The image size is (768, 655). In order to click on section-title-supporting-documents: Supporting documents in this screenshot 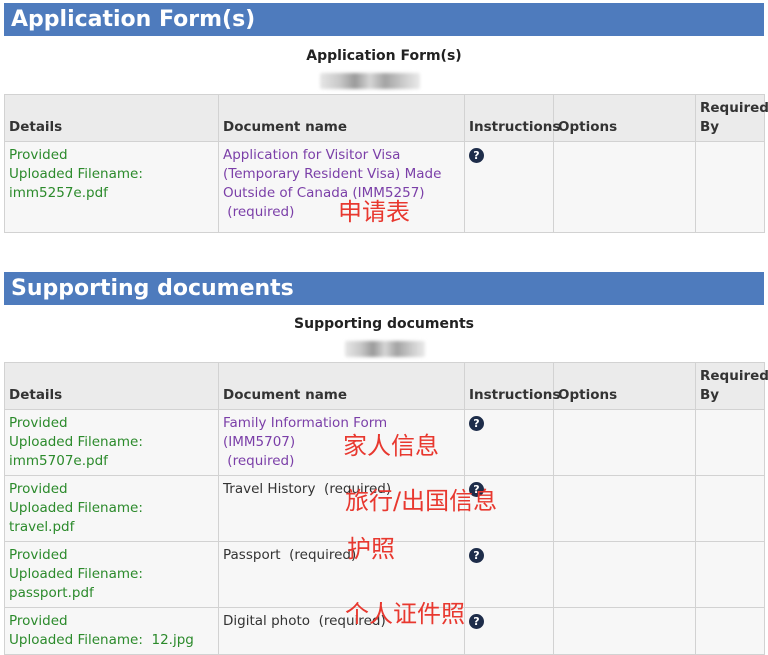, I will do `click(384, 288)`.